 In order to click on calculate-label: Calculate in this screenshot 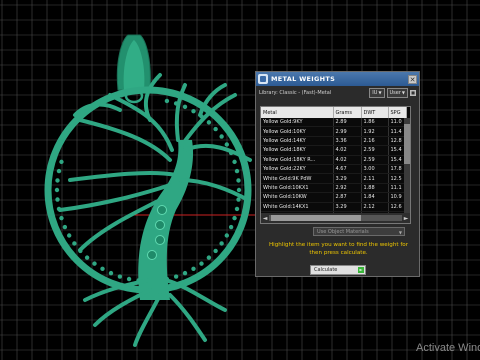, I will do `click(326, 270)`.